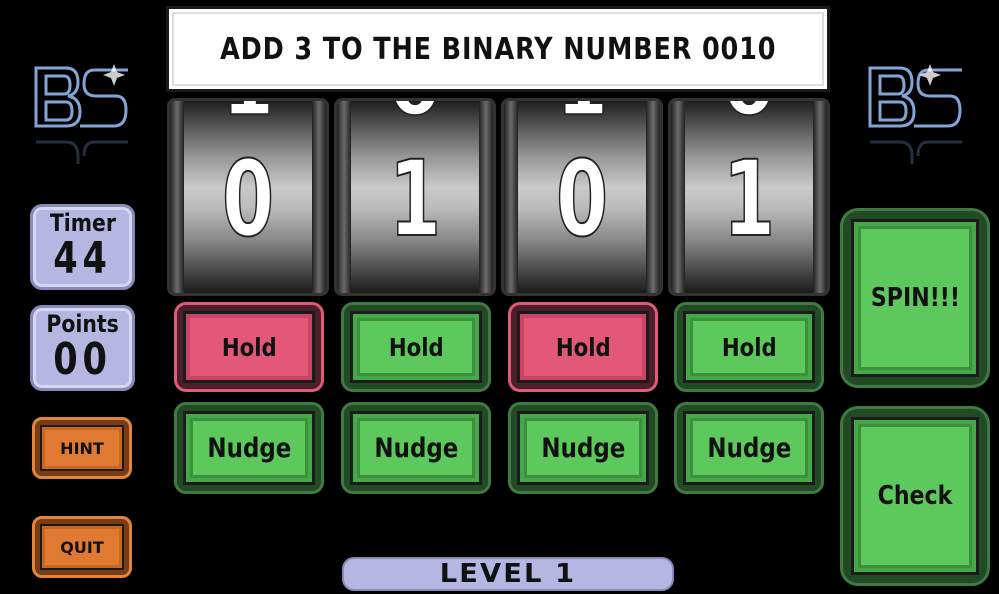  Describe the element at coordinates (248, 117) in the screenshot. I see `reel-1-above-digit: 1` at that location.